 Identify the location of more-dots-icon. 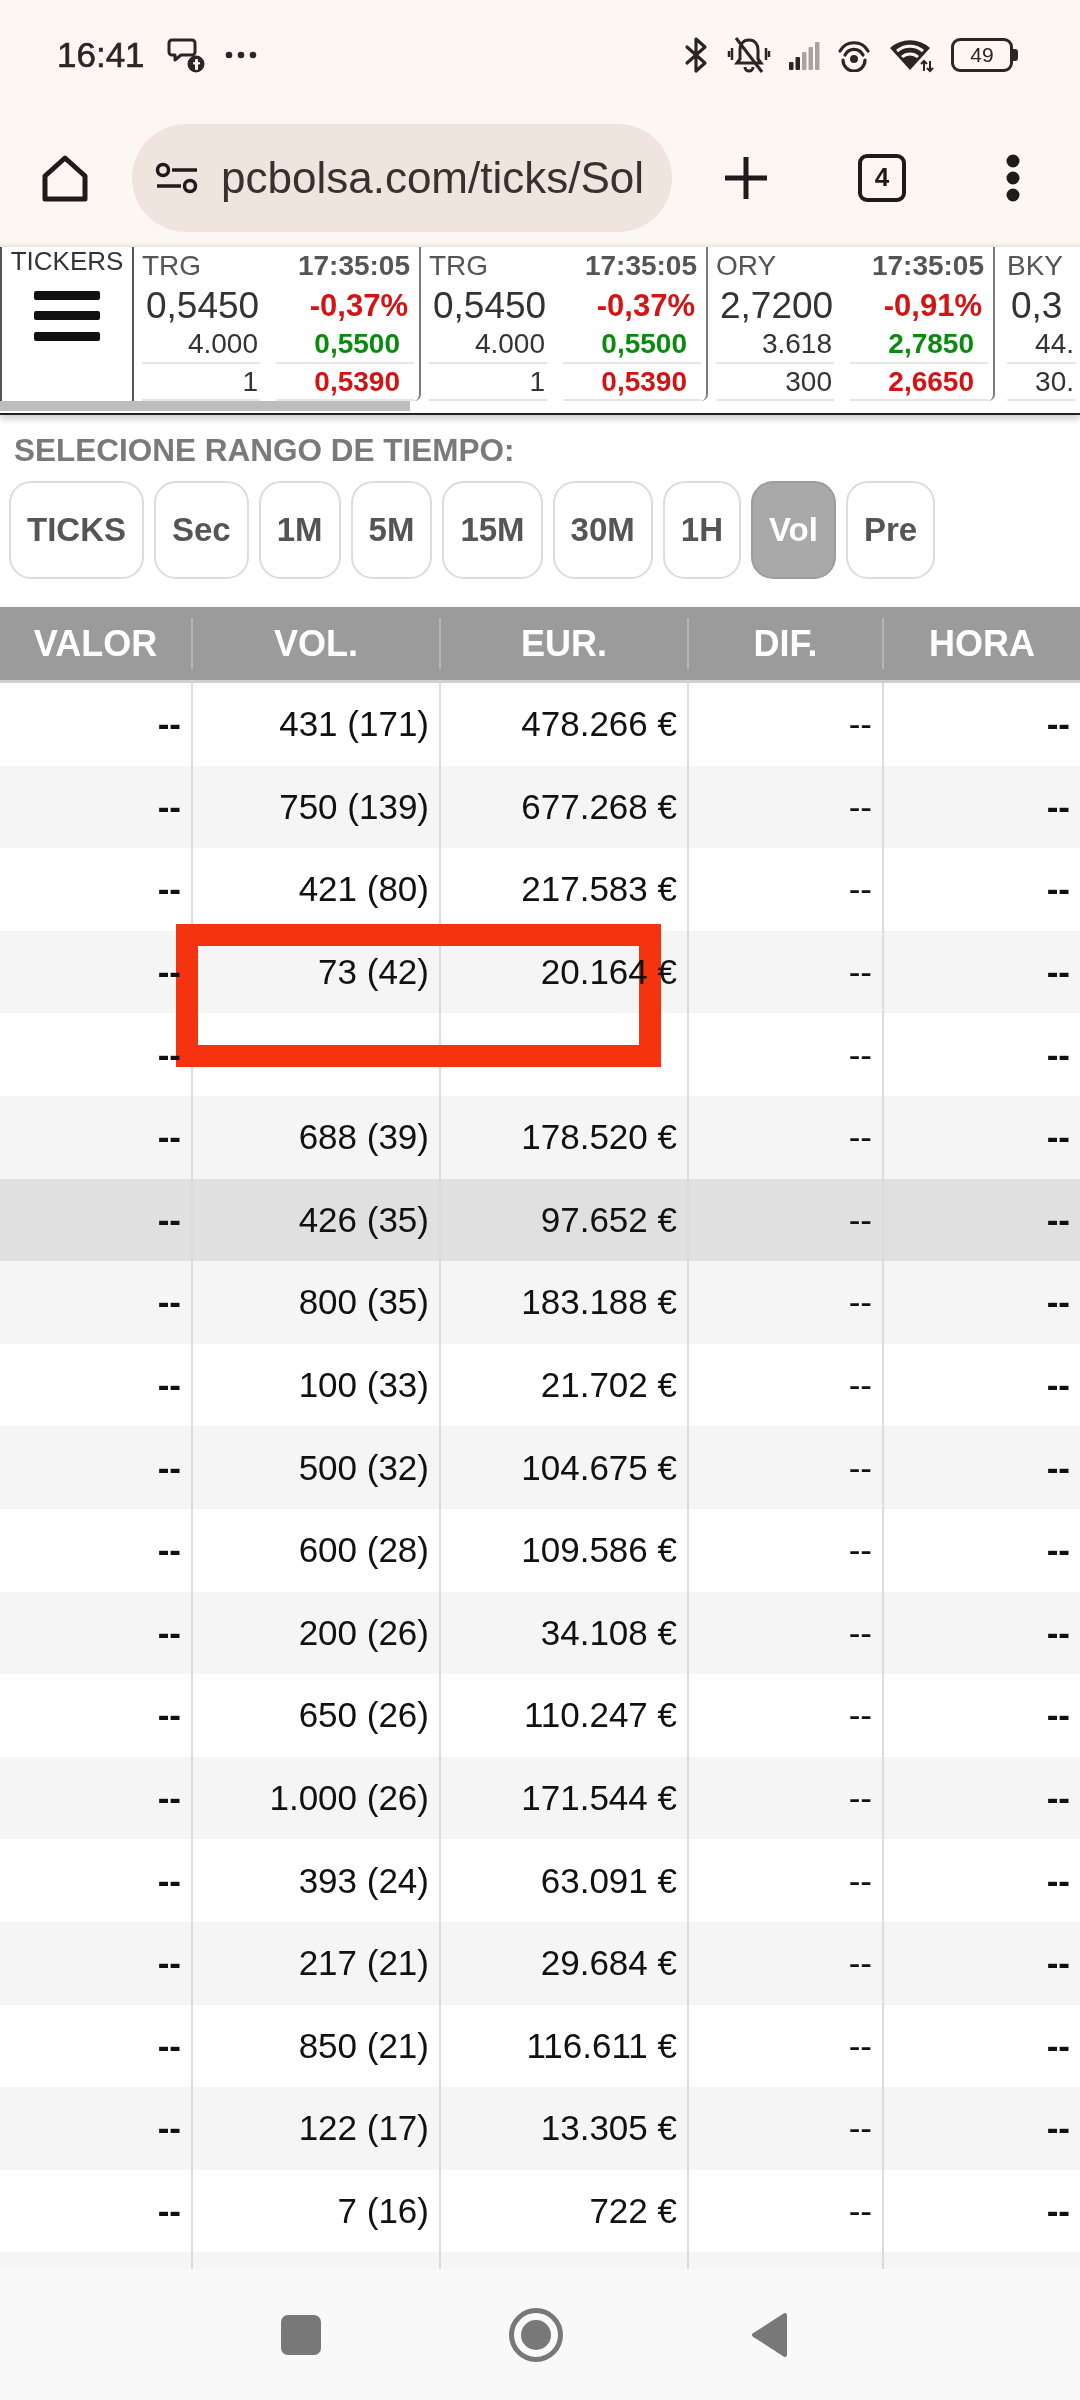
(240, 55).